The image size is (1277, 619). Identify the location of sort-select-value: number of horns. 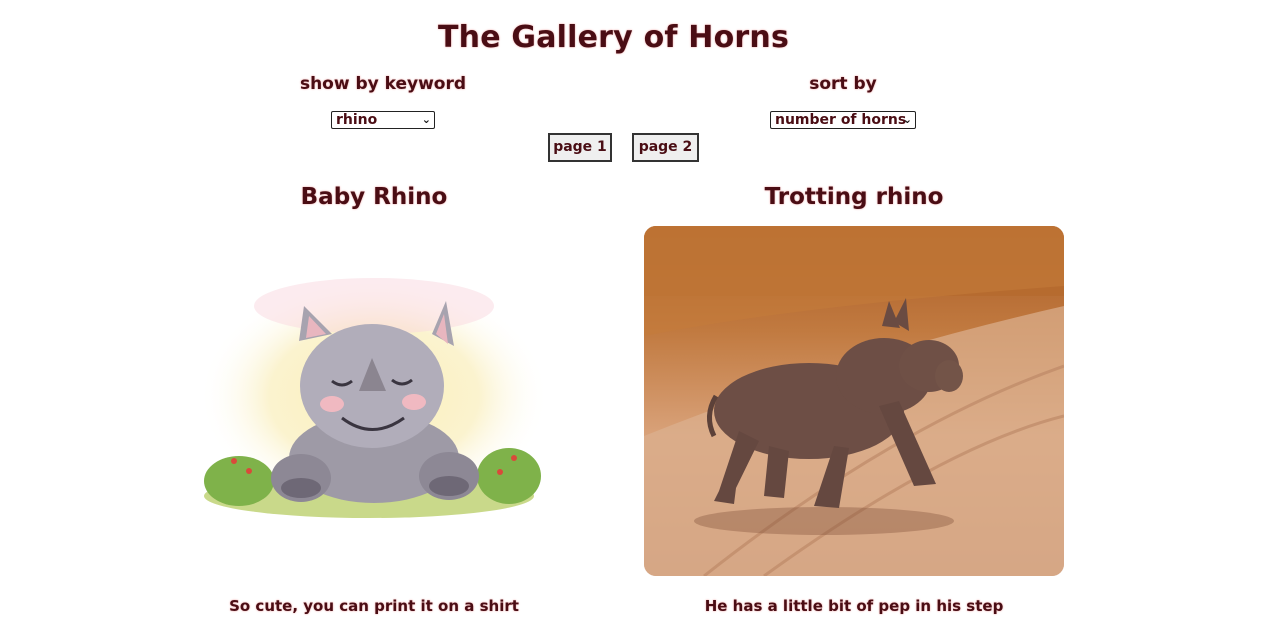
(841, 120).